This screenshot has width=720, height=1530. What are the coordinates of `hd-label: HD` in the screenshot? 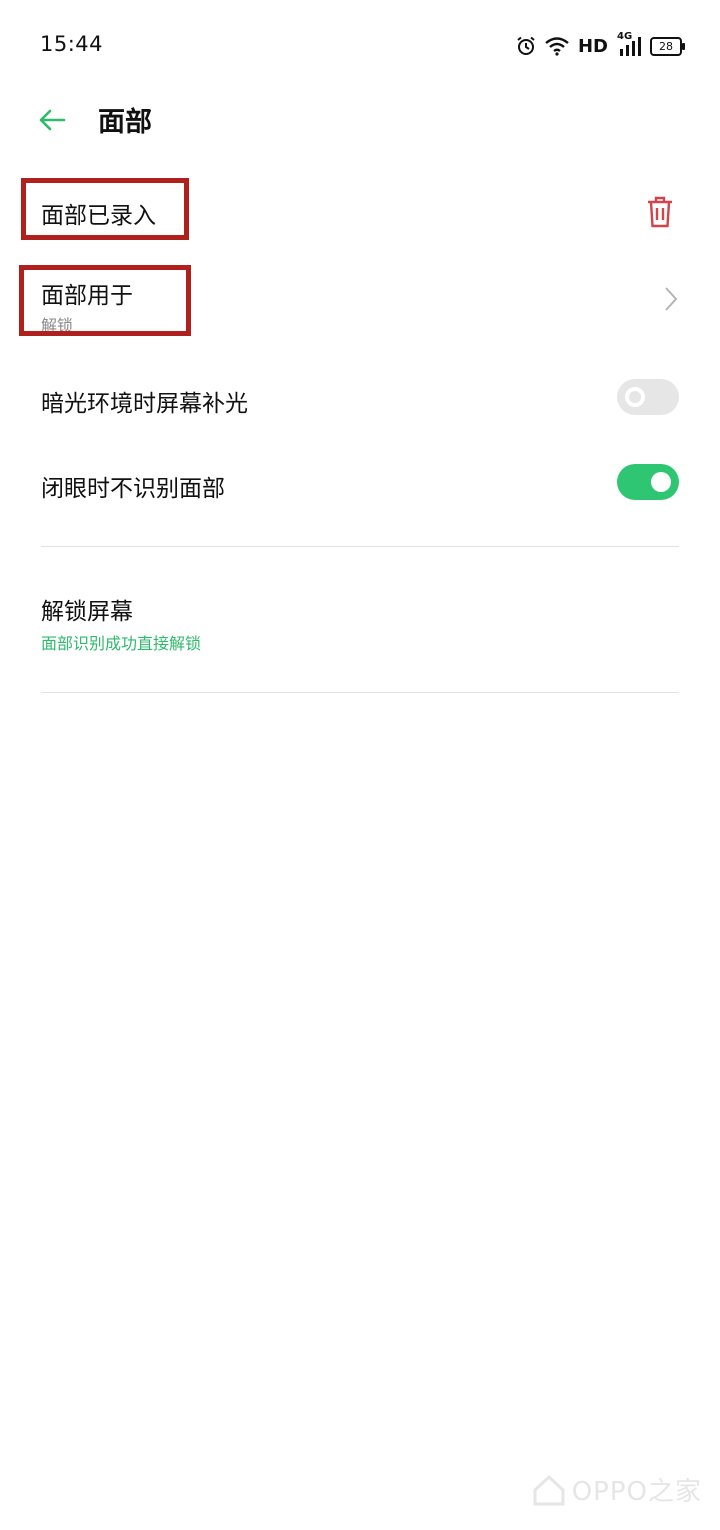 It's located at (592, 46).